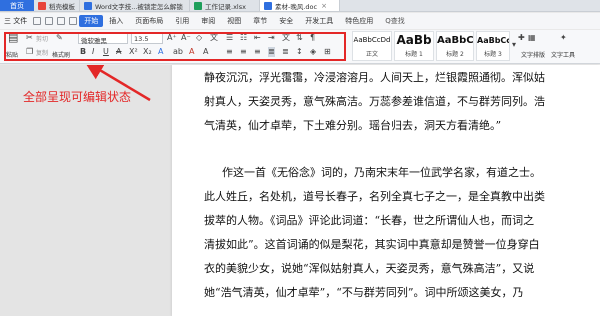  Describe the element at coordinates (374, 196) in the screenshot. I see `doc-line: 此人姓丘，名处机，道号长春子，名列全真七子之一，是全真教中出类` at that location.